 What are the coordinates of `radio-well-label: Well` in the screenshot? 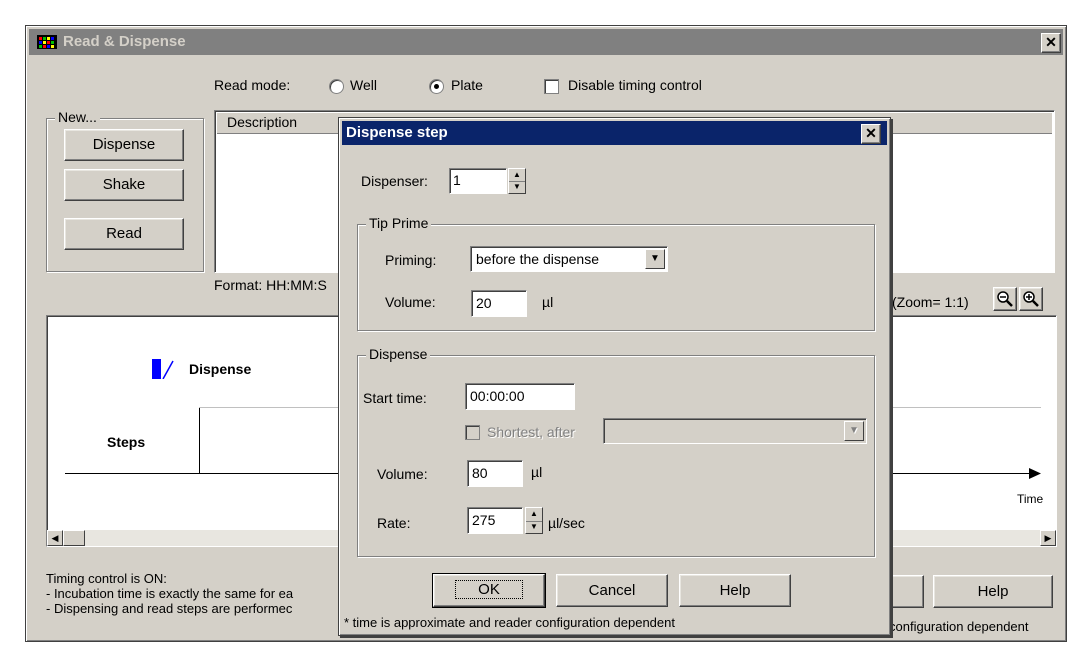 It's located at (363, 85).